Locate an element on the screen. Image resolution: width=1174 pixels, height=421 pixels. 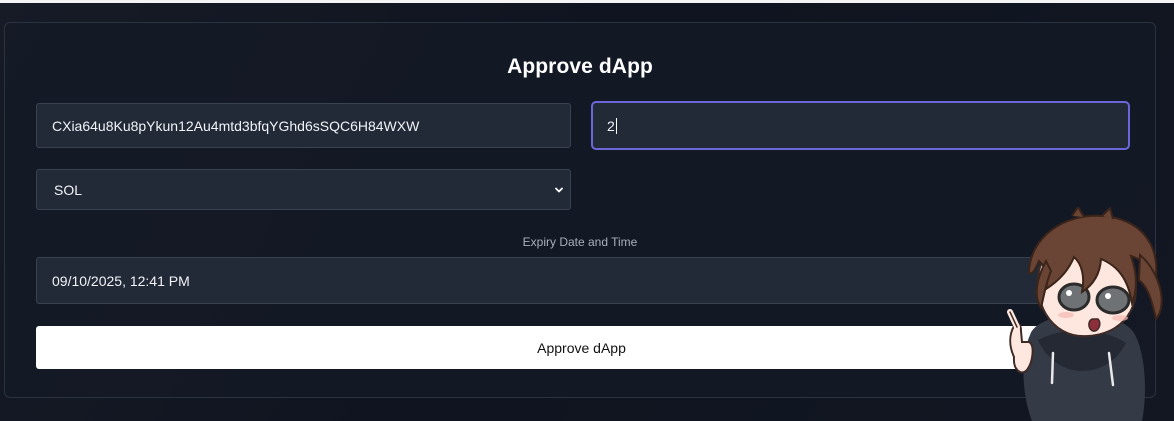
text-cursor is located at coordinates (616, 125).